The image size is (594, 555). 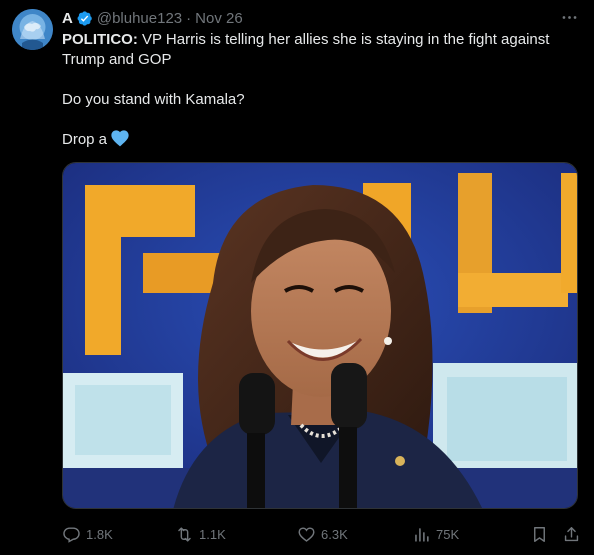 I want to click on reply-button: 1.8K, so click(x=87, y=534).